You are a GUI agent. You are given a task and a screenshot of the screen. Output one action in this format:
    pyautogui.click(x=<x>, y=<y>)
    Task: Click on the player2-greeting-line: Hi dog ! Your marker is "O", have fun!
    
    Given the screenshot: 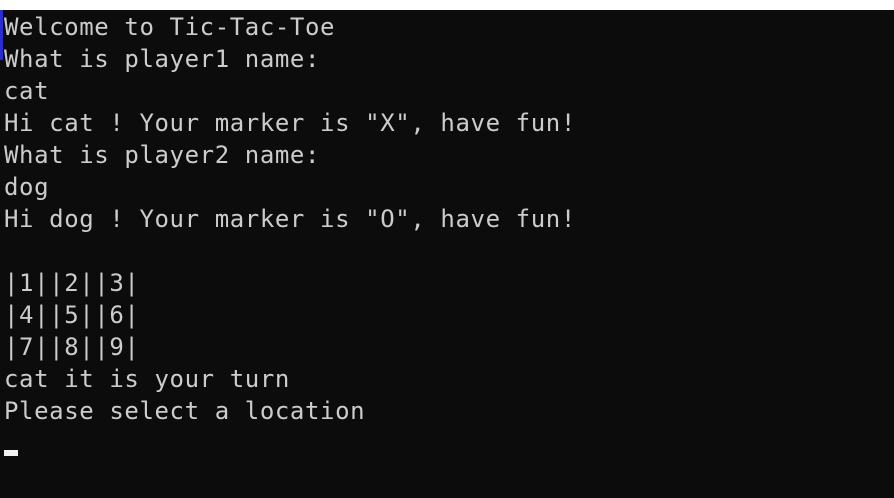 What is the action you would take?
    pyautogui.click(x=290, y=219)
    